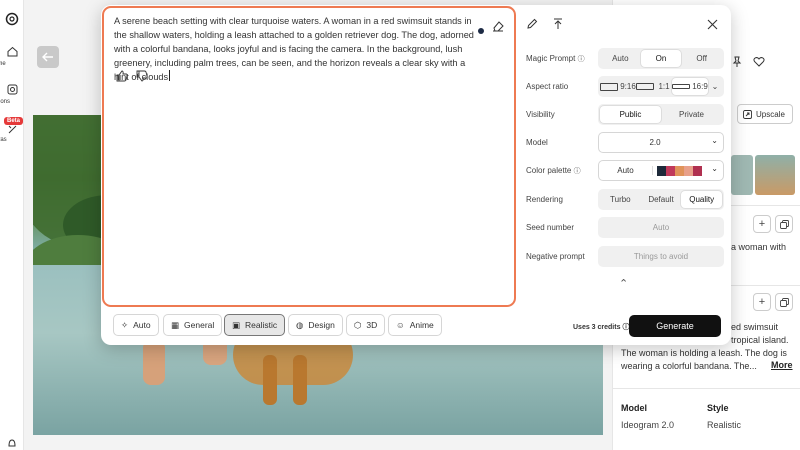  What do you see at coordinates (712, 26) in the screenshot?
I see `close-icon` at bounding box center [712, 26].